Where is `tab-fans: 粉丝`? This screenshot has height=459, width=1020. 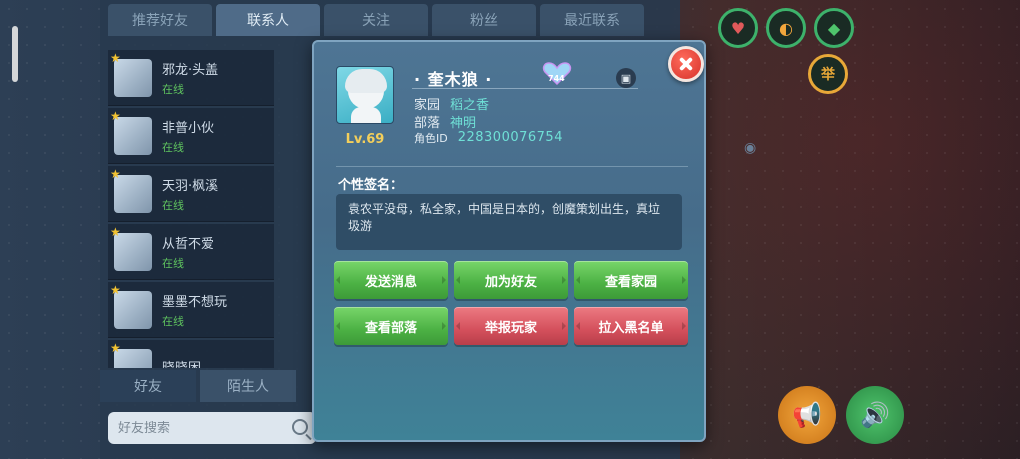
tab-fans: 粉丝 is located at coordinates (484, 20).